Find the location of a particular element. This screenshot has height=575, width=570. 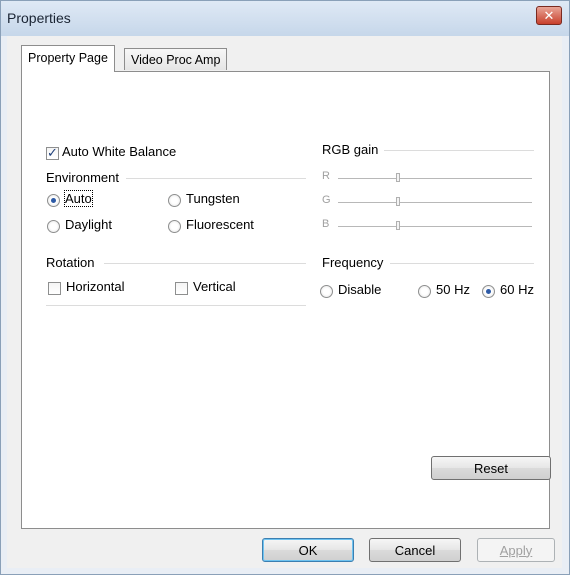

close-button: ✕ is located at coordinates (549, 15).